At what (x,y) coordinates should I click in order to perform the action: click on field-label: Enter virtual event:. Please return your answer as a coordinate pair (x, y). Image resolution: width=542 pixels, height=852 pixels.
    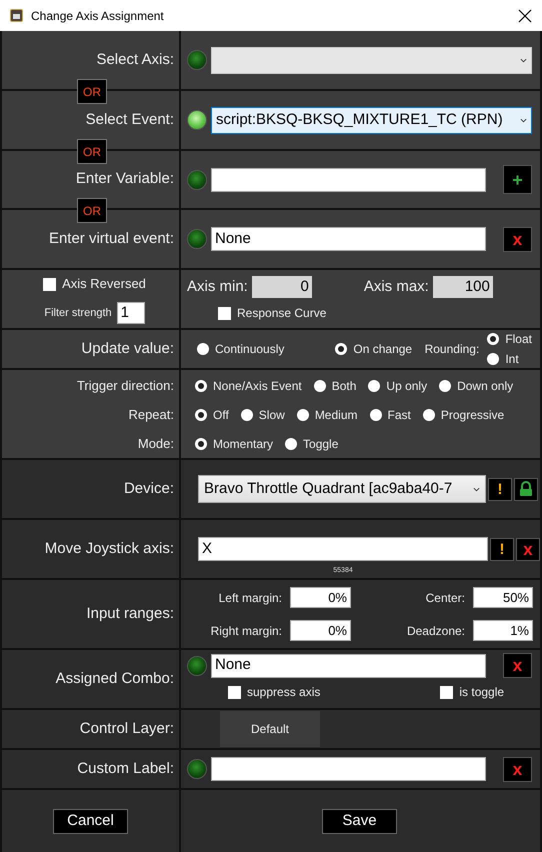
    Looking at the image, I should click on (111, 238).